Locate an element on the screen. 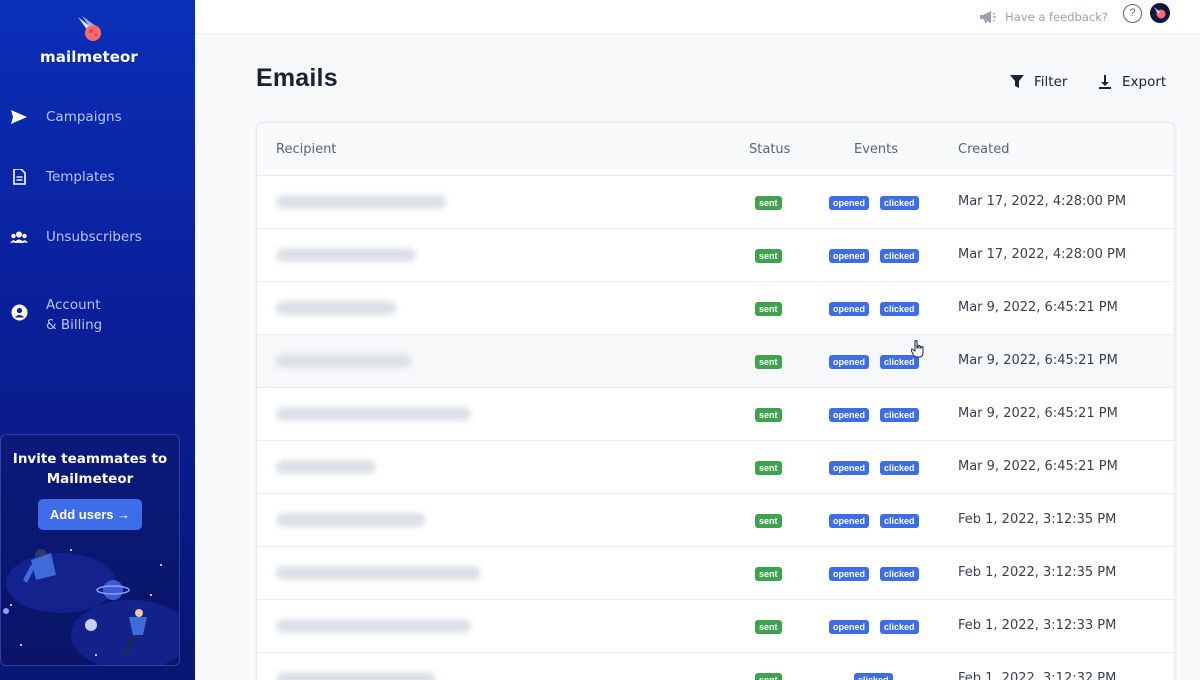  sidebar-item-label: Templates is located at coordinates (80, 177).